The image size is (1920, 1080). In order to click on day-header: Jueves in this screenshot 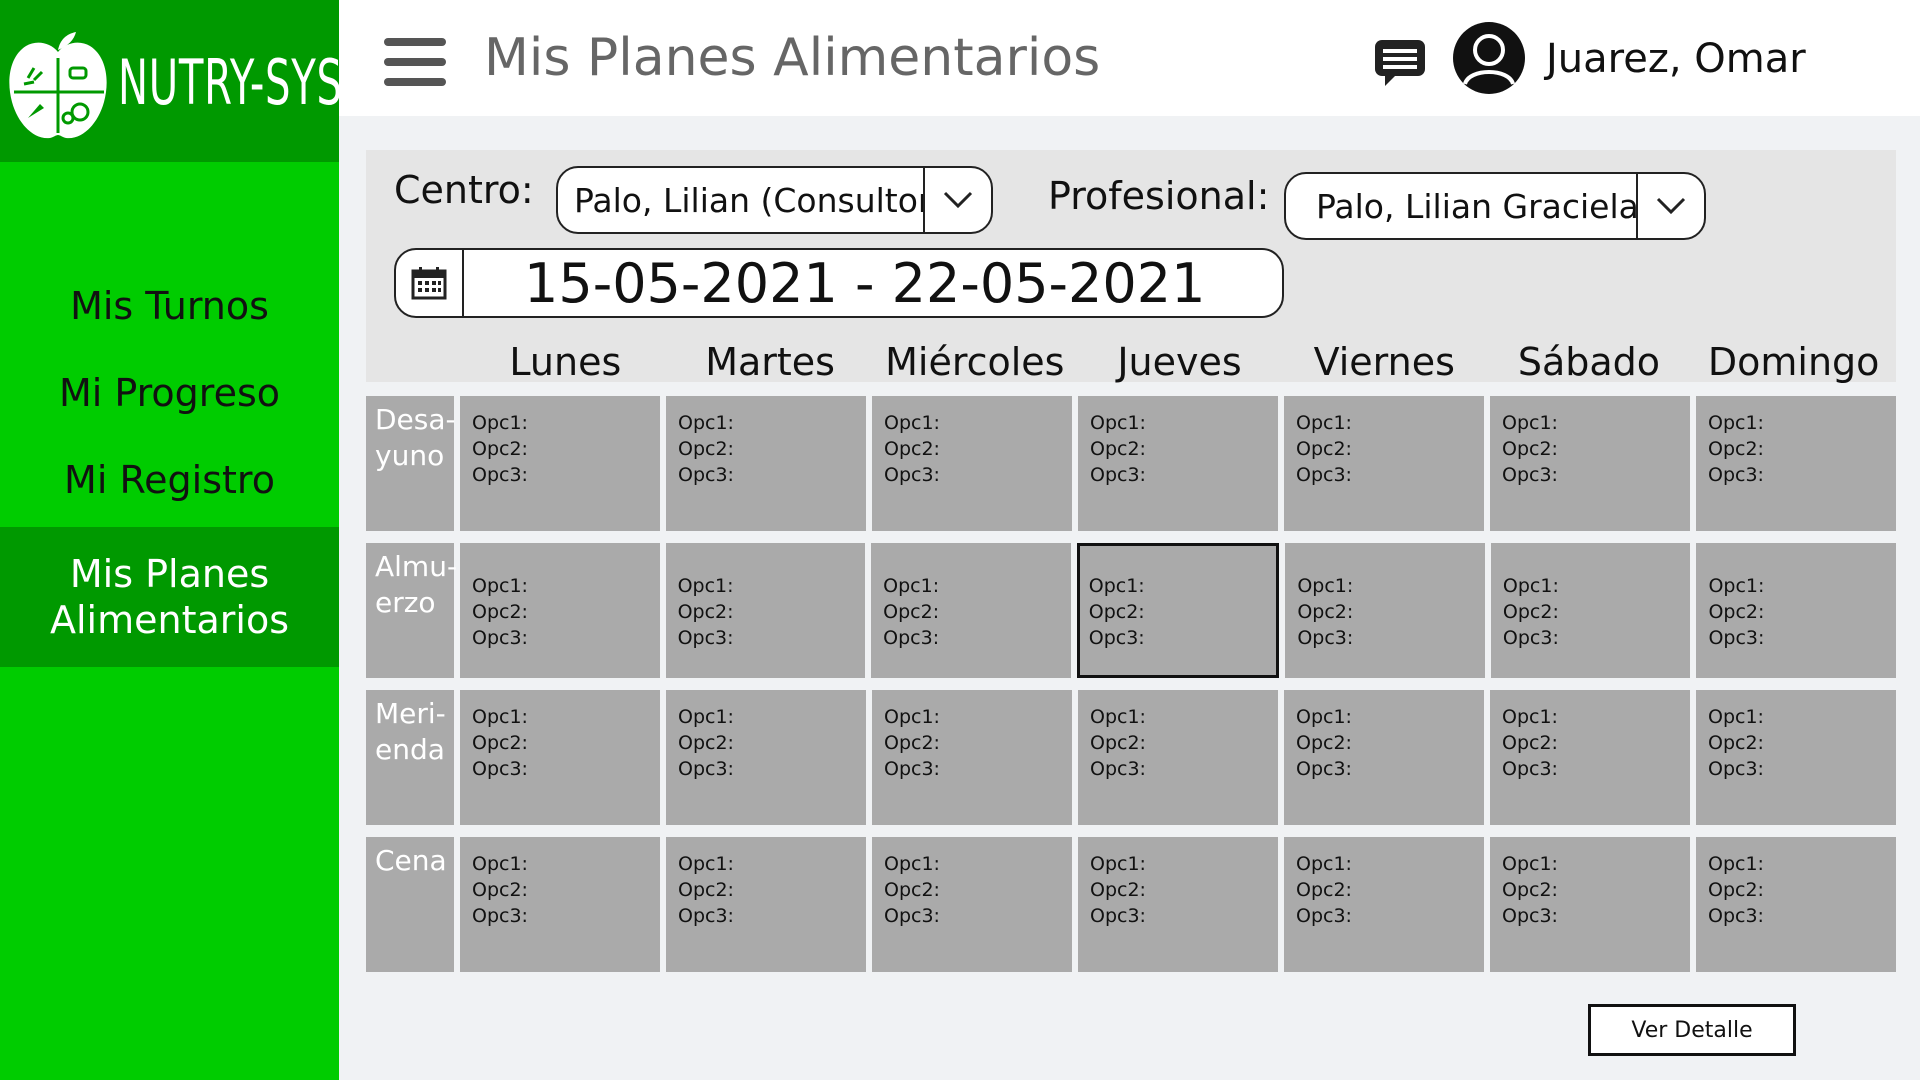, I will do `click(1179, 362)`.